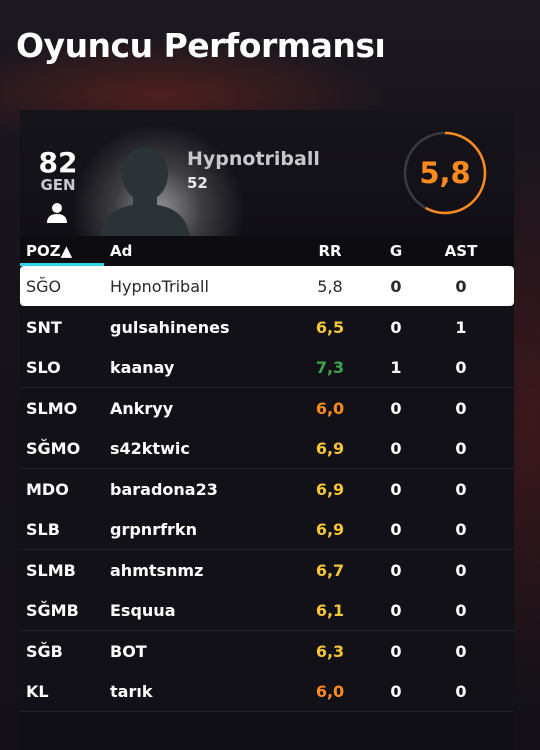  What do you see at coordinates (44, 286) in the screenshot?
I see `row-position: SĞO` at bounding box center [44, 286].